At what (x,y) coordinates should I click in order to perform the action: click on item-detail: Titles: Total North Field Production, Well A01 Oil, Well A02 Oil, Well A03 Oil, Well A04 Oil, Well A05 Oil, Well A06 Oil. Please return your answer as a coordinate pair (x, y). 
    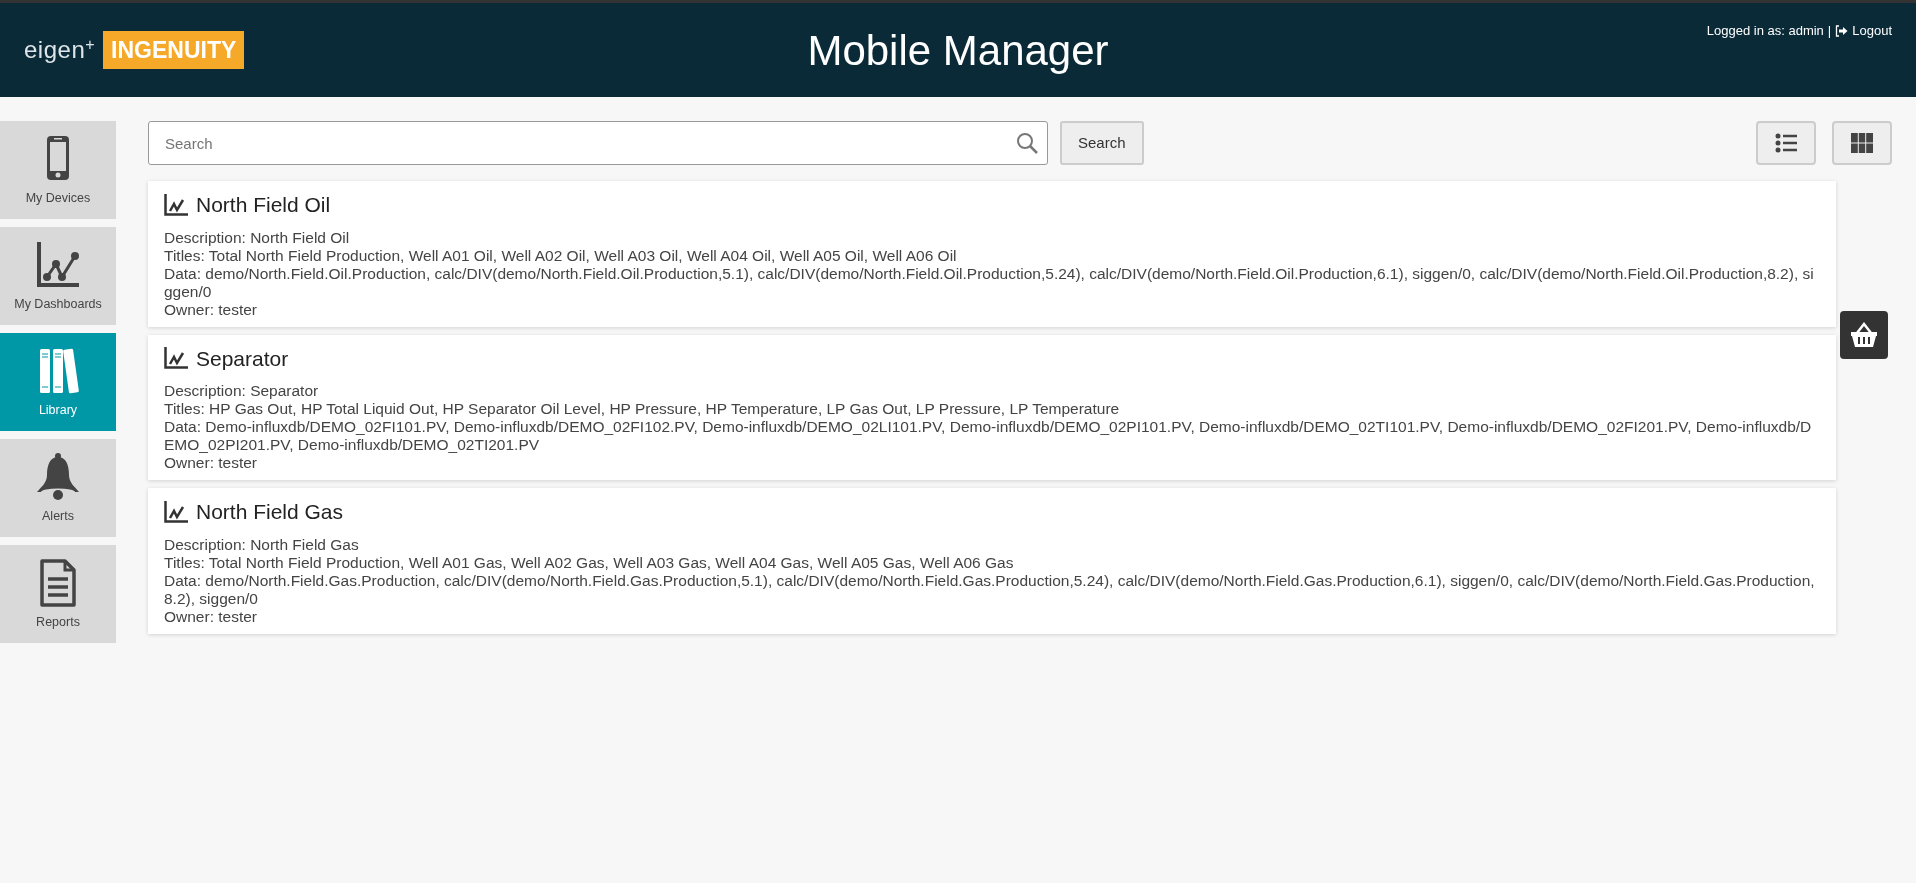
    Looking at the image, I should click on (561, 255).